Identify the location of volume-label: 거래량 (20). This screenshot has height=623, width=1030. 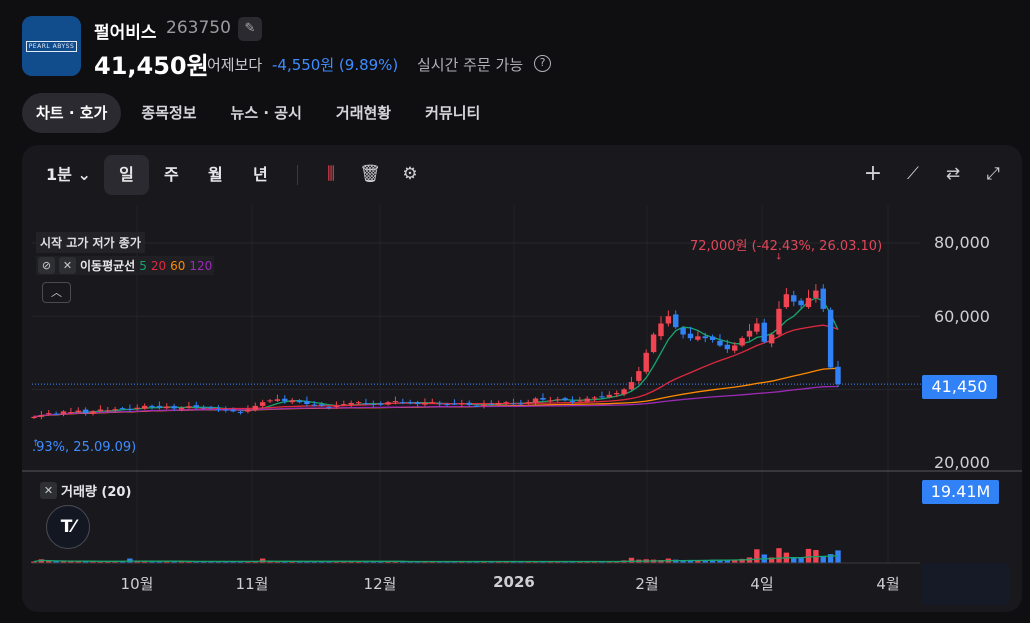
(96, 492).